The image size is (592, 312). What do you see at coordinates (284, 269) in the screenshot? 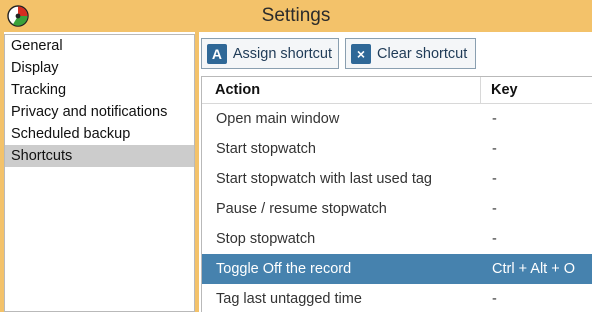
I see `row-action: Toggle Off the record` at bounding box center [284, 269].